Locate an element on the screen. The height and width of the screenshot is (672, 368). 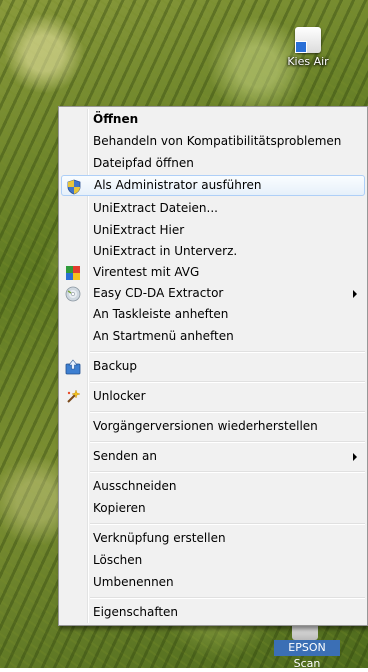
menu-item-label: An Startmenü anheften is located at coordinates (163, 336).